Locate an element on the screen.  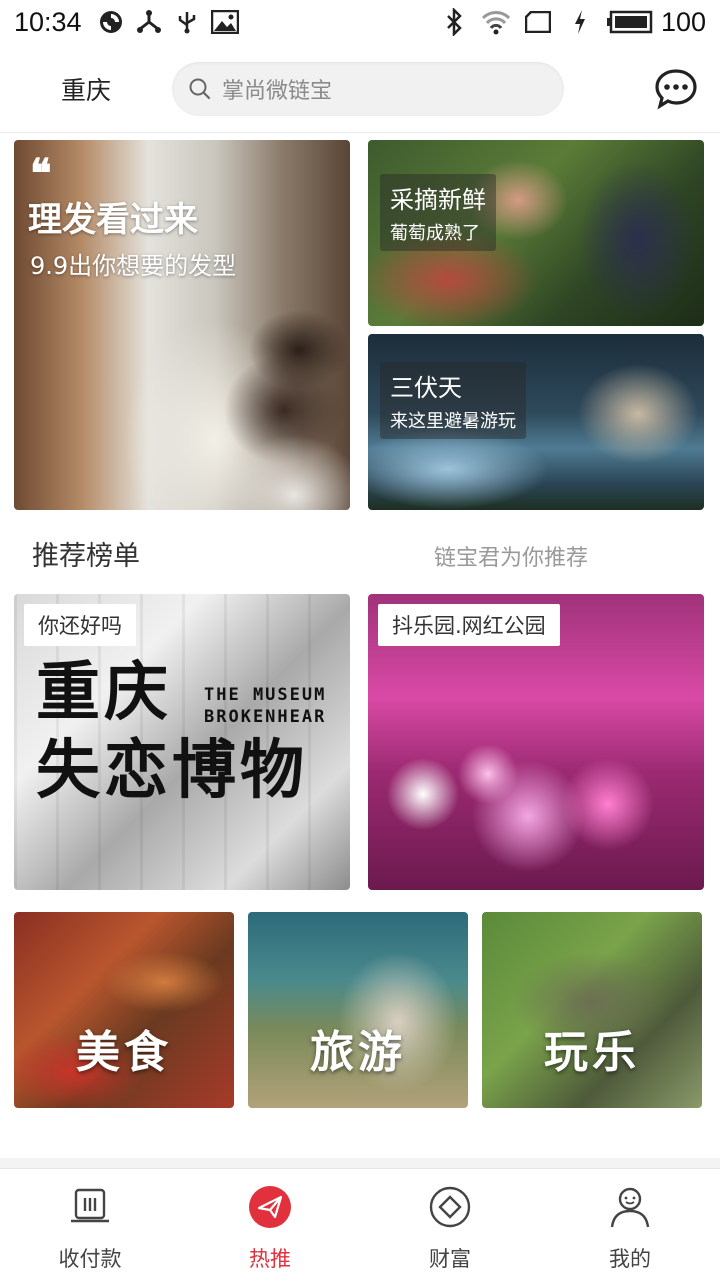
pos-terminal-icon is located at coordinates (90, 1207).